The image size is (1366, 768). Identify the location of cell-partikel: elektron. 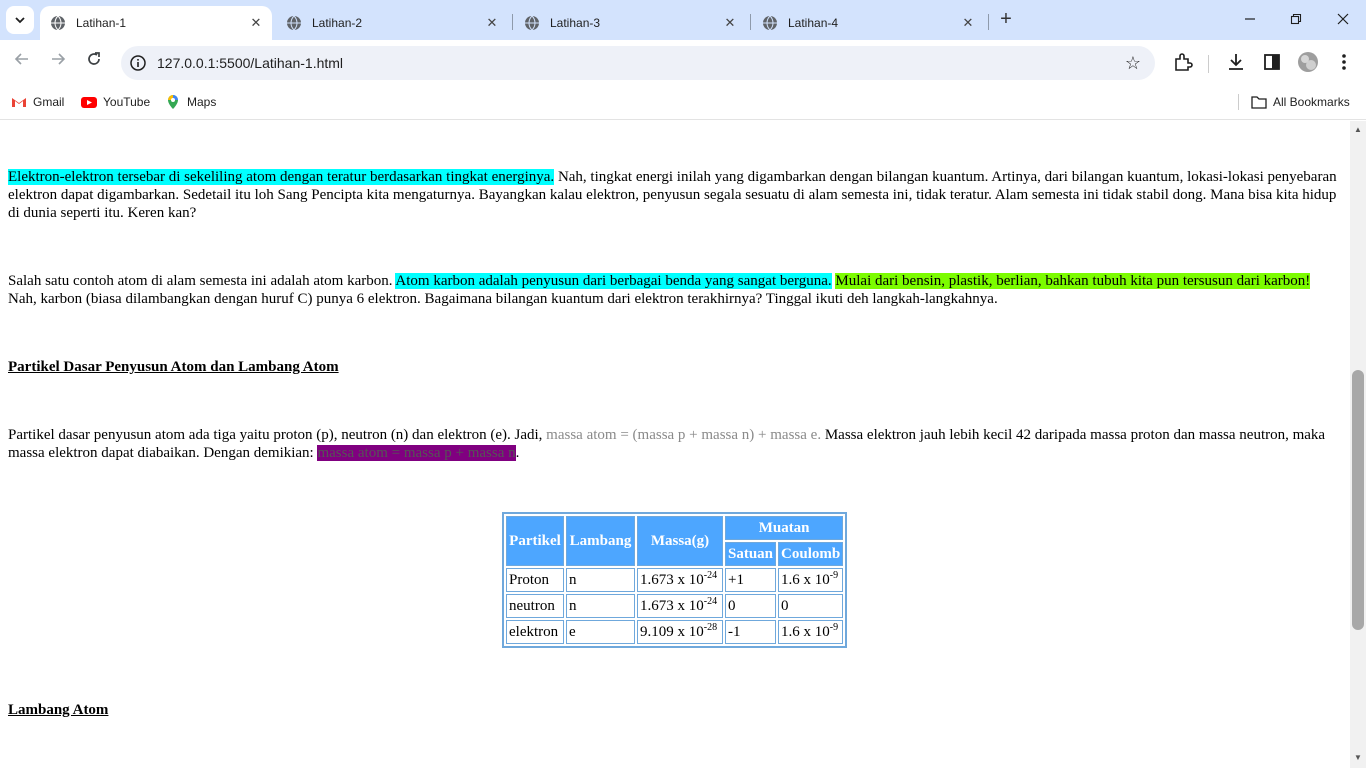
(535, 632).